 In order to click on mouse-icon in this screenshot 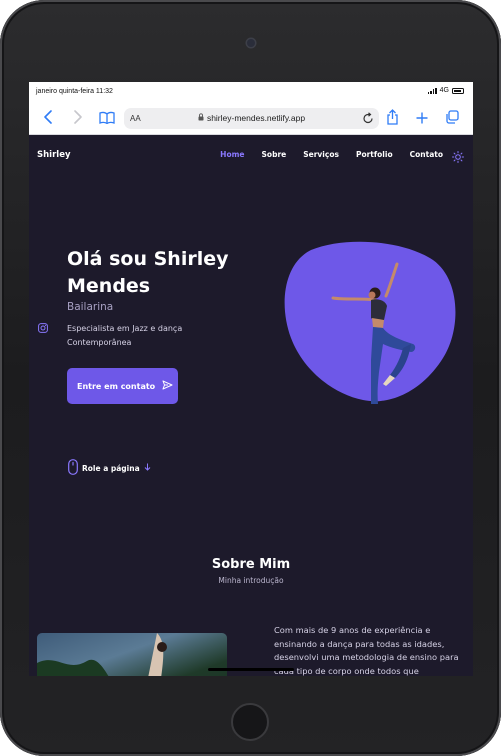, I will do `click(73, 468)`.